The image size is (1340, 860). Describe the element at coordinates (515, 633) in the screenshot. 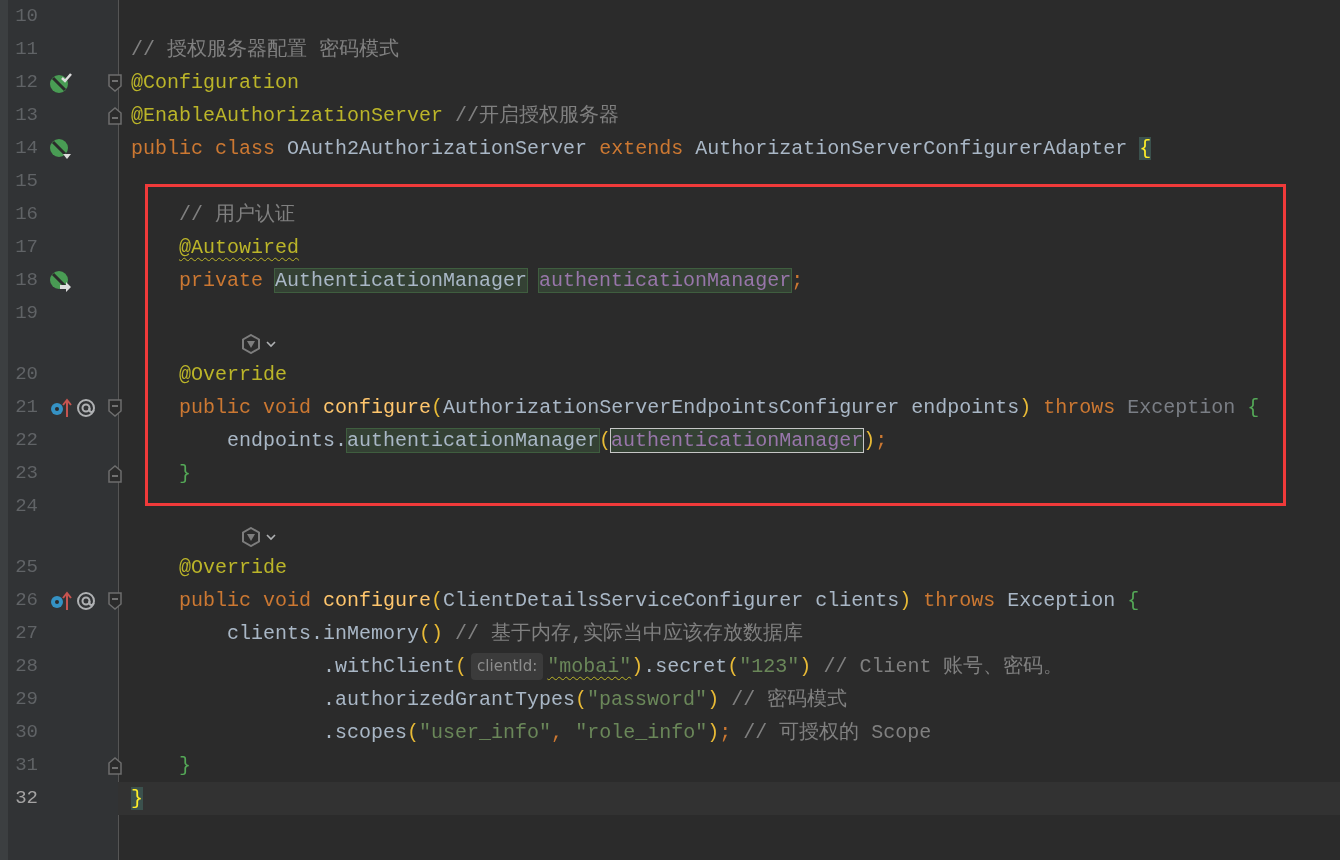

I see `code-text: clients.inMemory() // 基于内存,实际当中应该存放数据库` at that location.